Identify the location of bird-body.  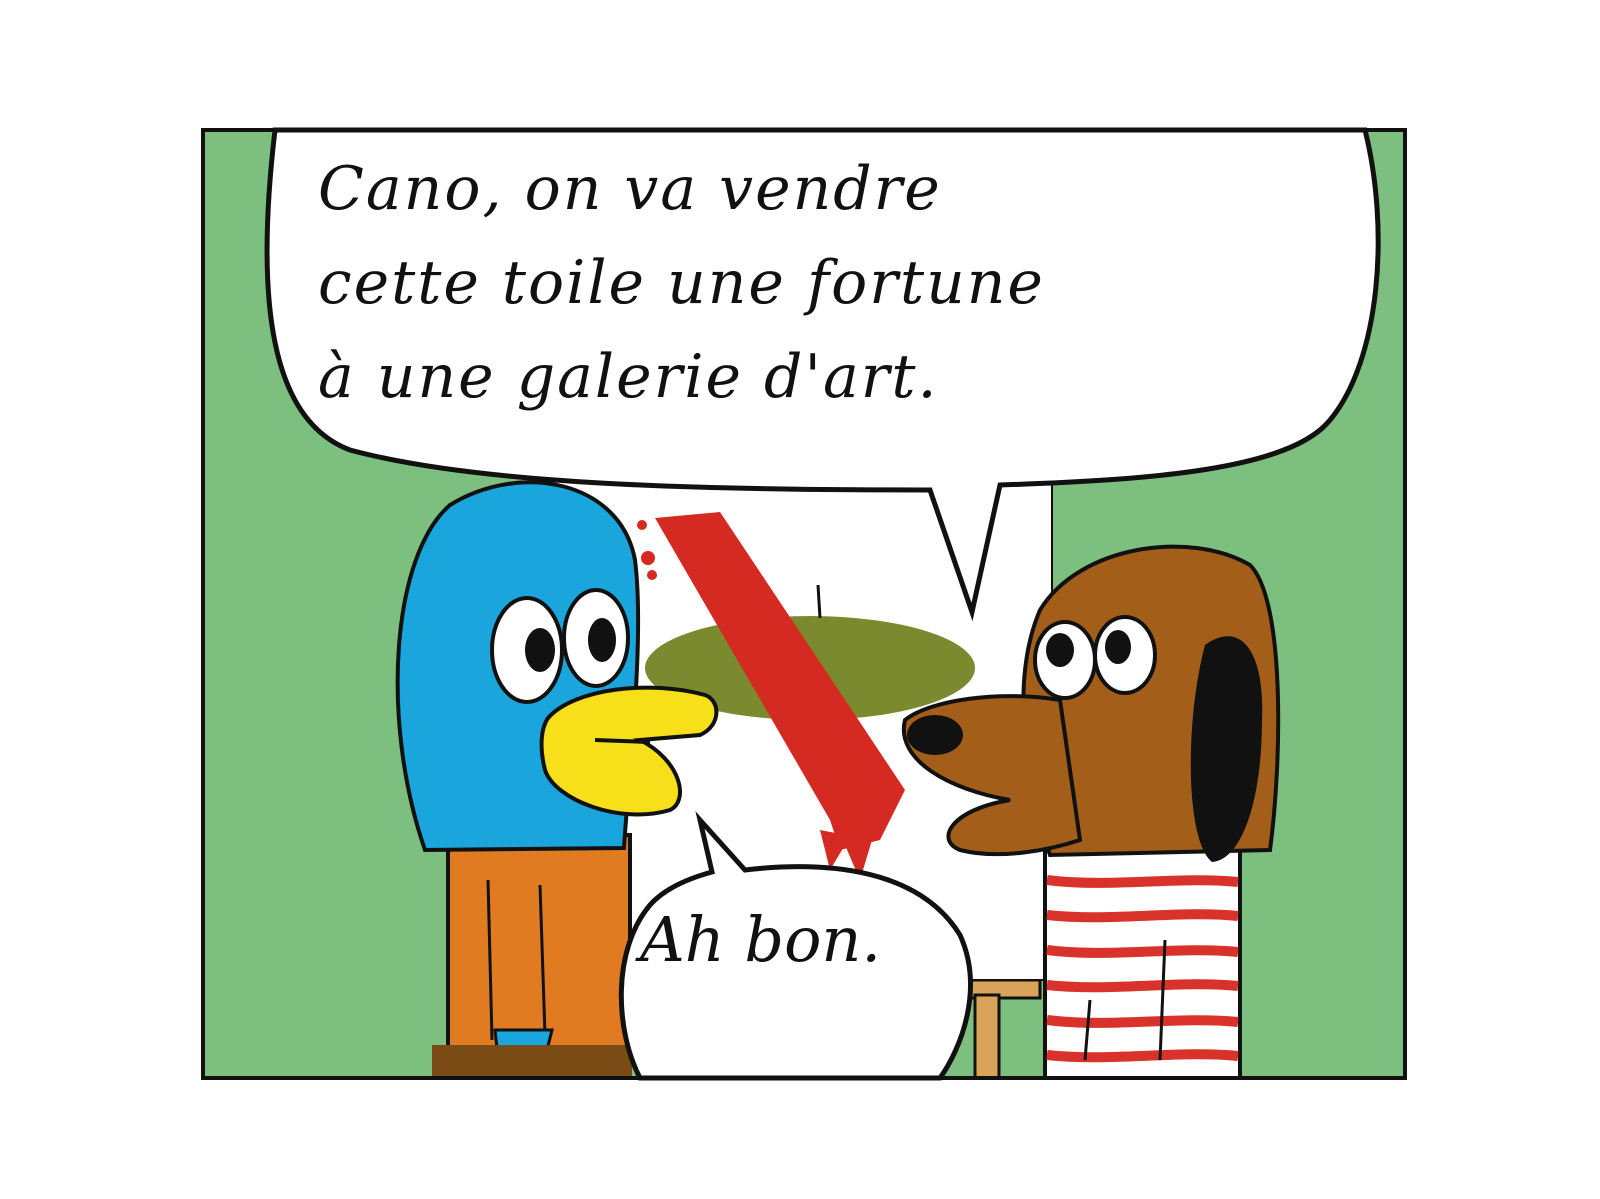
(539, 942).